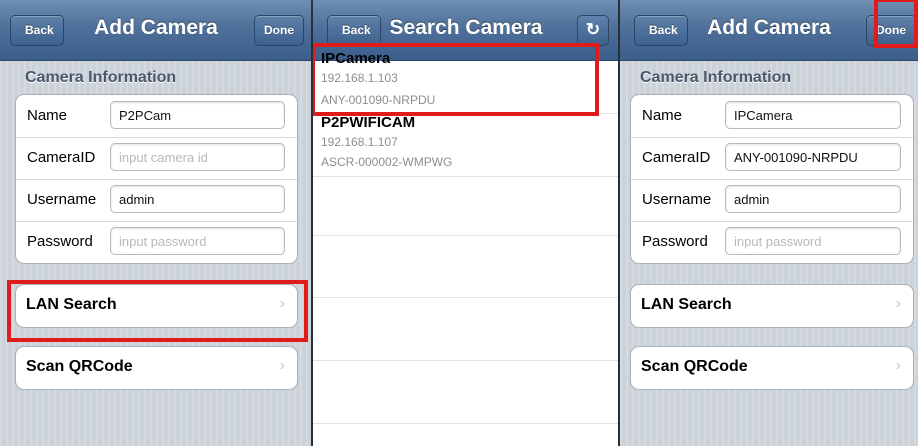 The width and height of the screenshot is (918, 446). Describe the element at coordinates (197, 115) in the screenshot. I see `name-field: P2PCam` at that location.